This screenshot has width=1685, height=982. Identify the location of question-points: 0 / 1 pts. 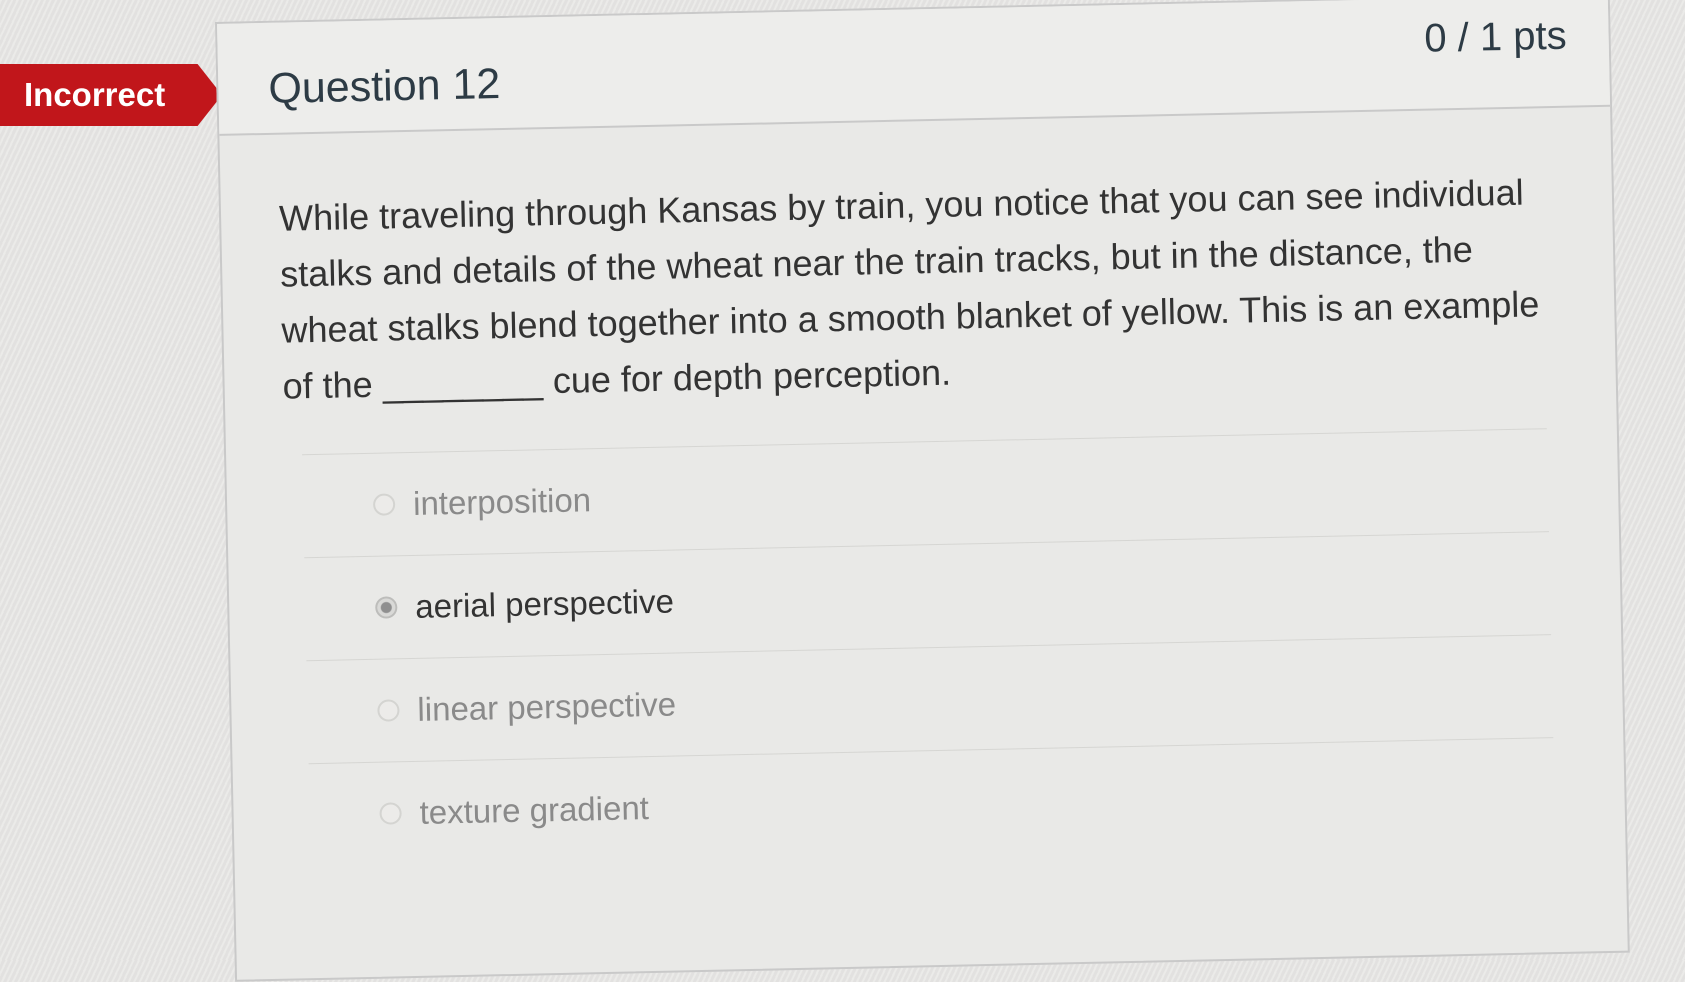
(1495, 37).